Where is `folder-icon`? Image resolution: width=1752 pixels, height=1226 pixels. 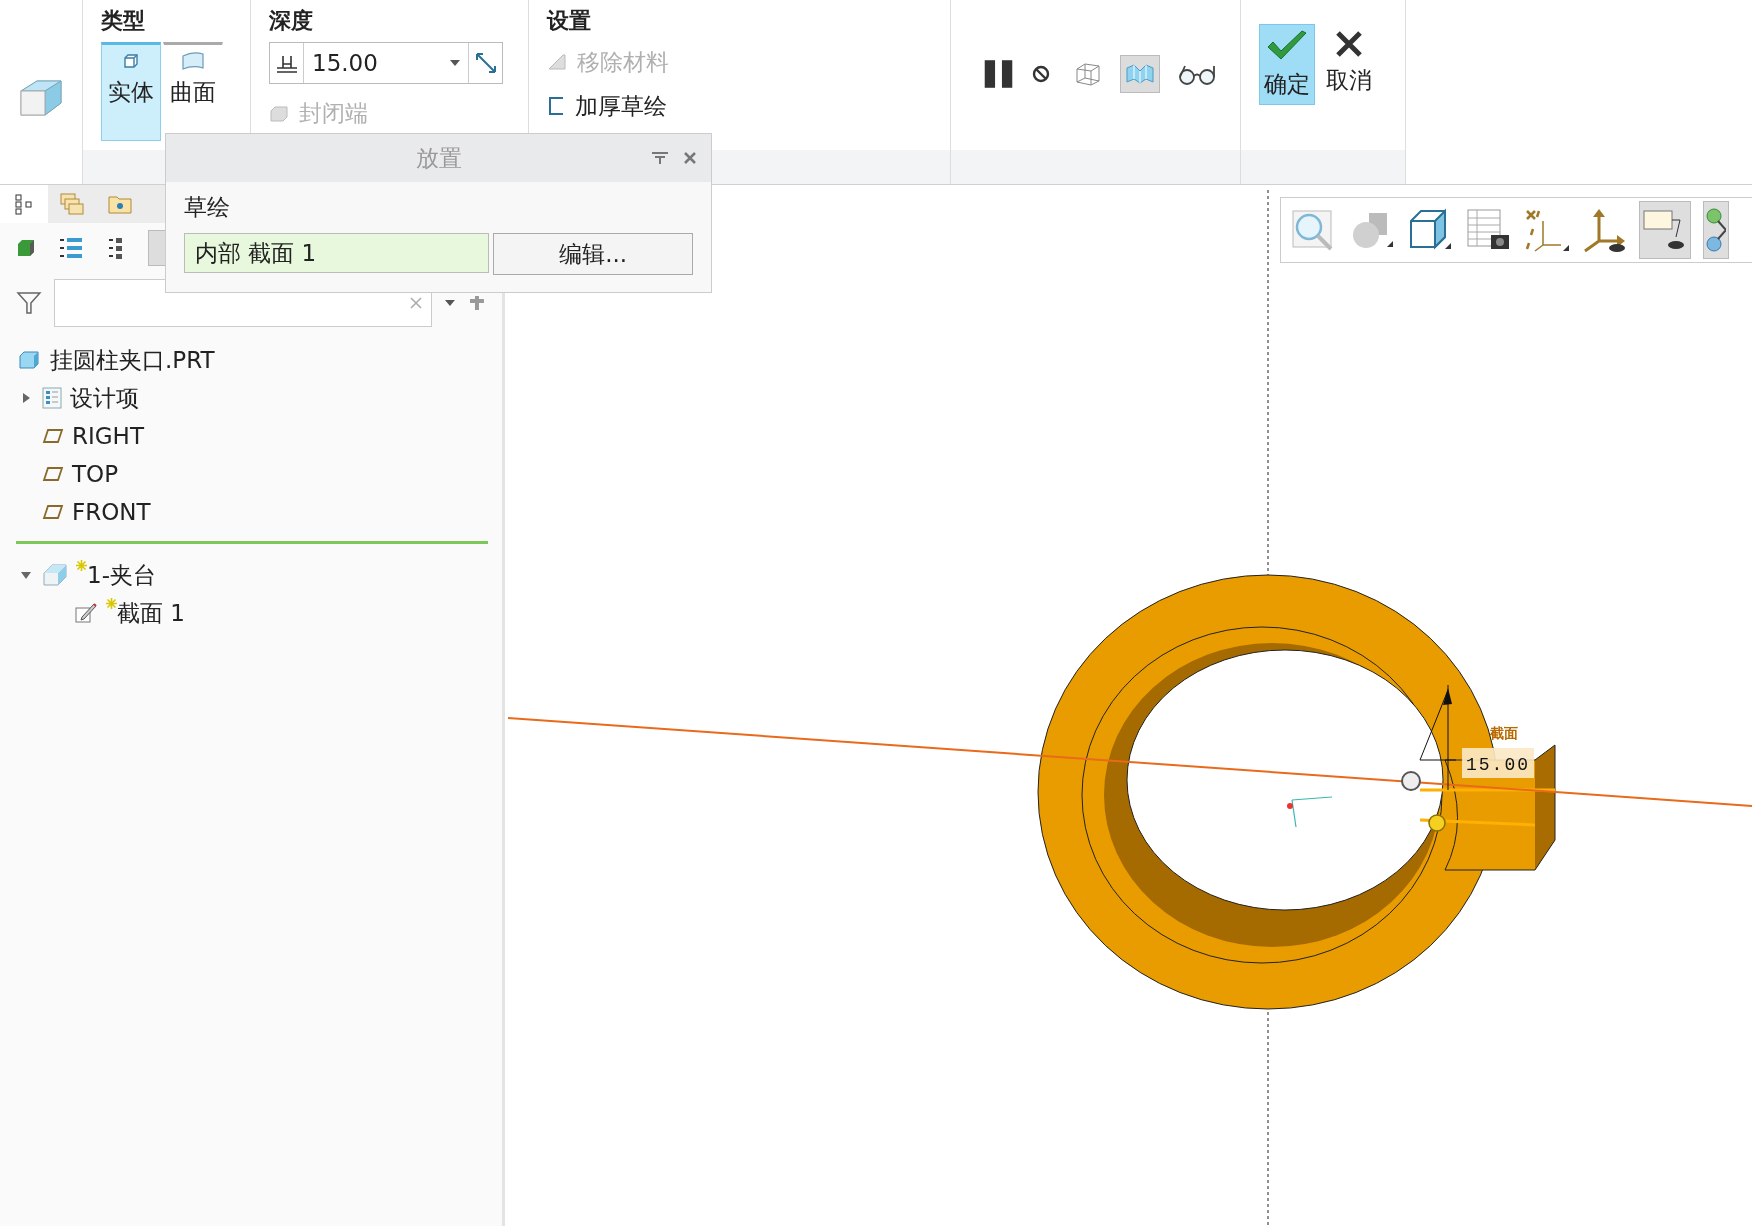
folder-icon is located at coordinates (120, 204).